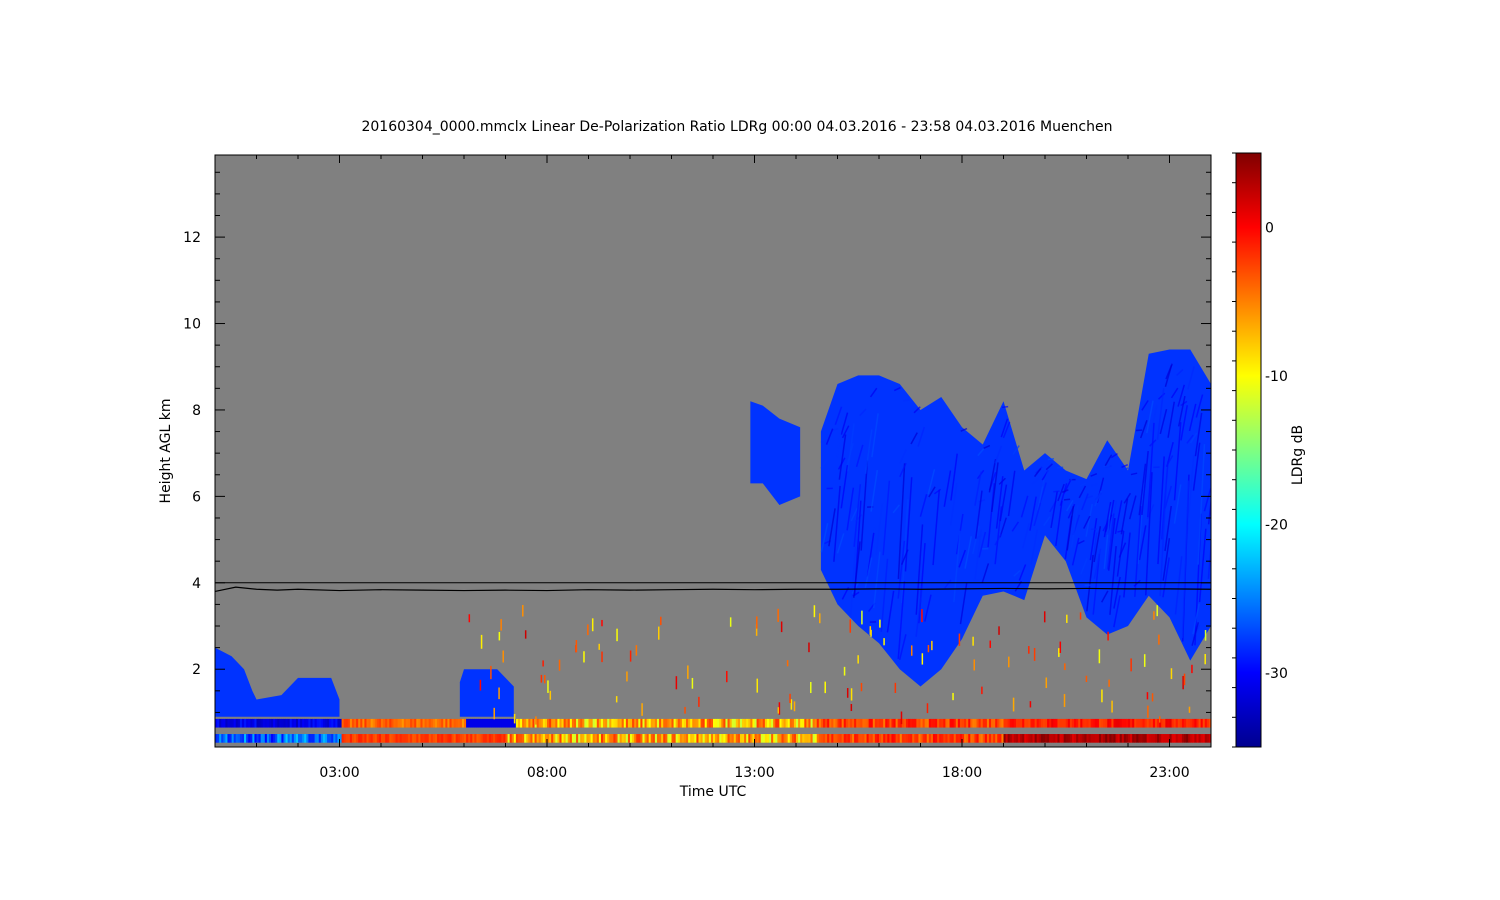 This screenshot has height=900, width=1500. Describe the element at coordinates (196, 411) in the screenshot. I see `y-tick-label: 8` at that location.